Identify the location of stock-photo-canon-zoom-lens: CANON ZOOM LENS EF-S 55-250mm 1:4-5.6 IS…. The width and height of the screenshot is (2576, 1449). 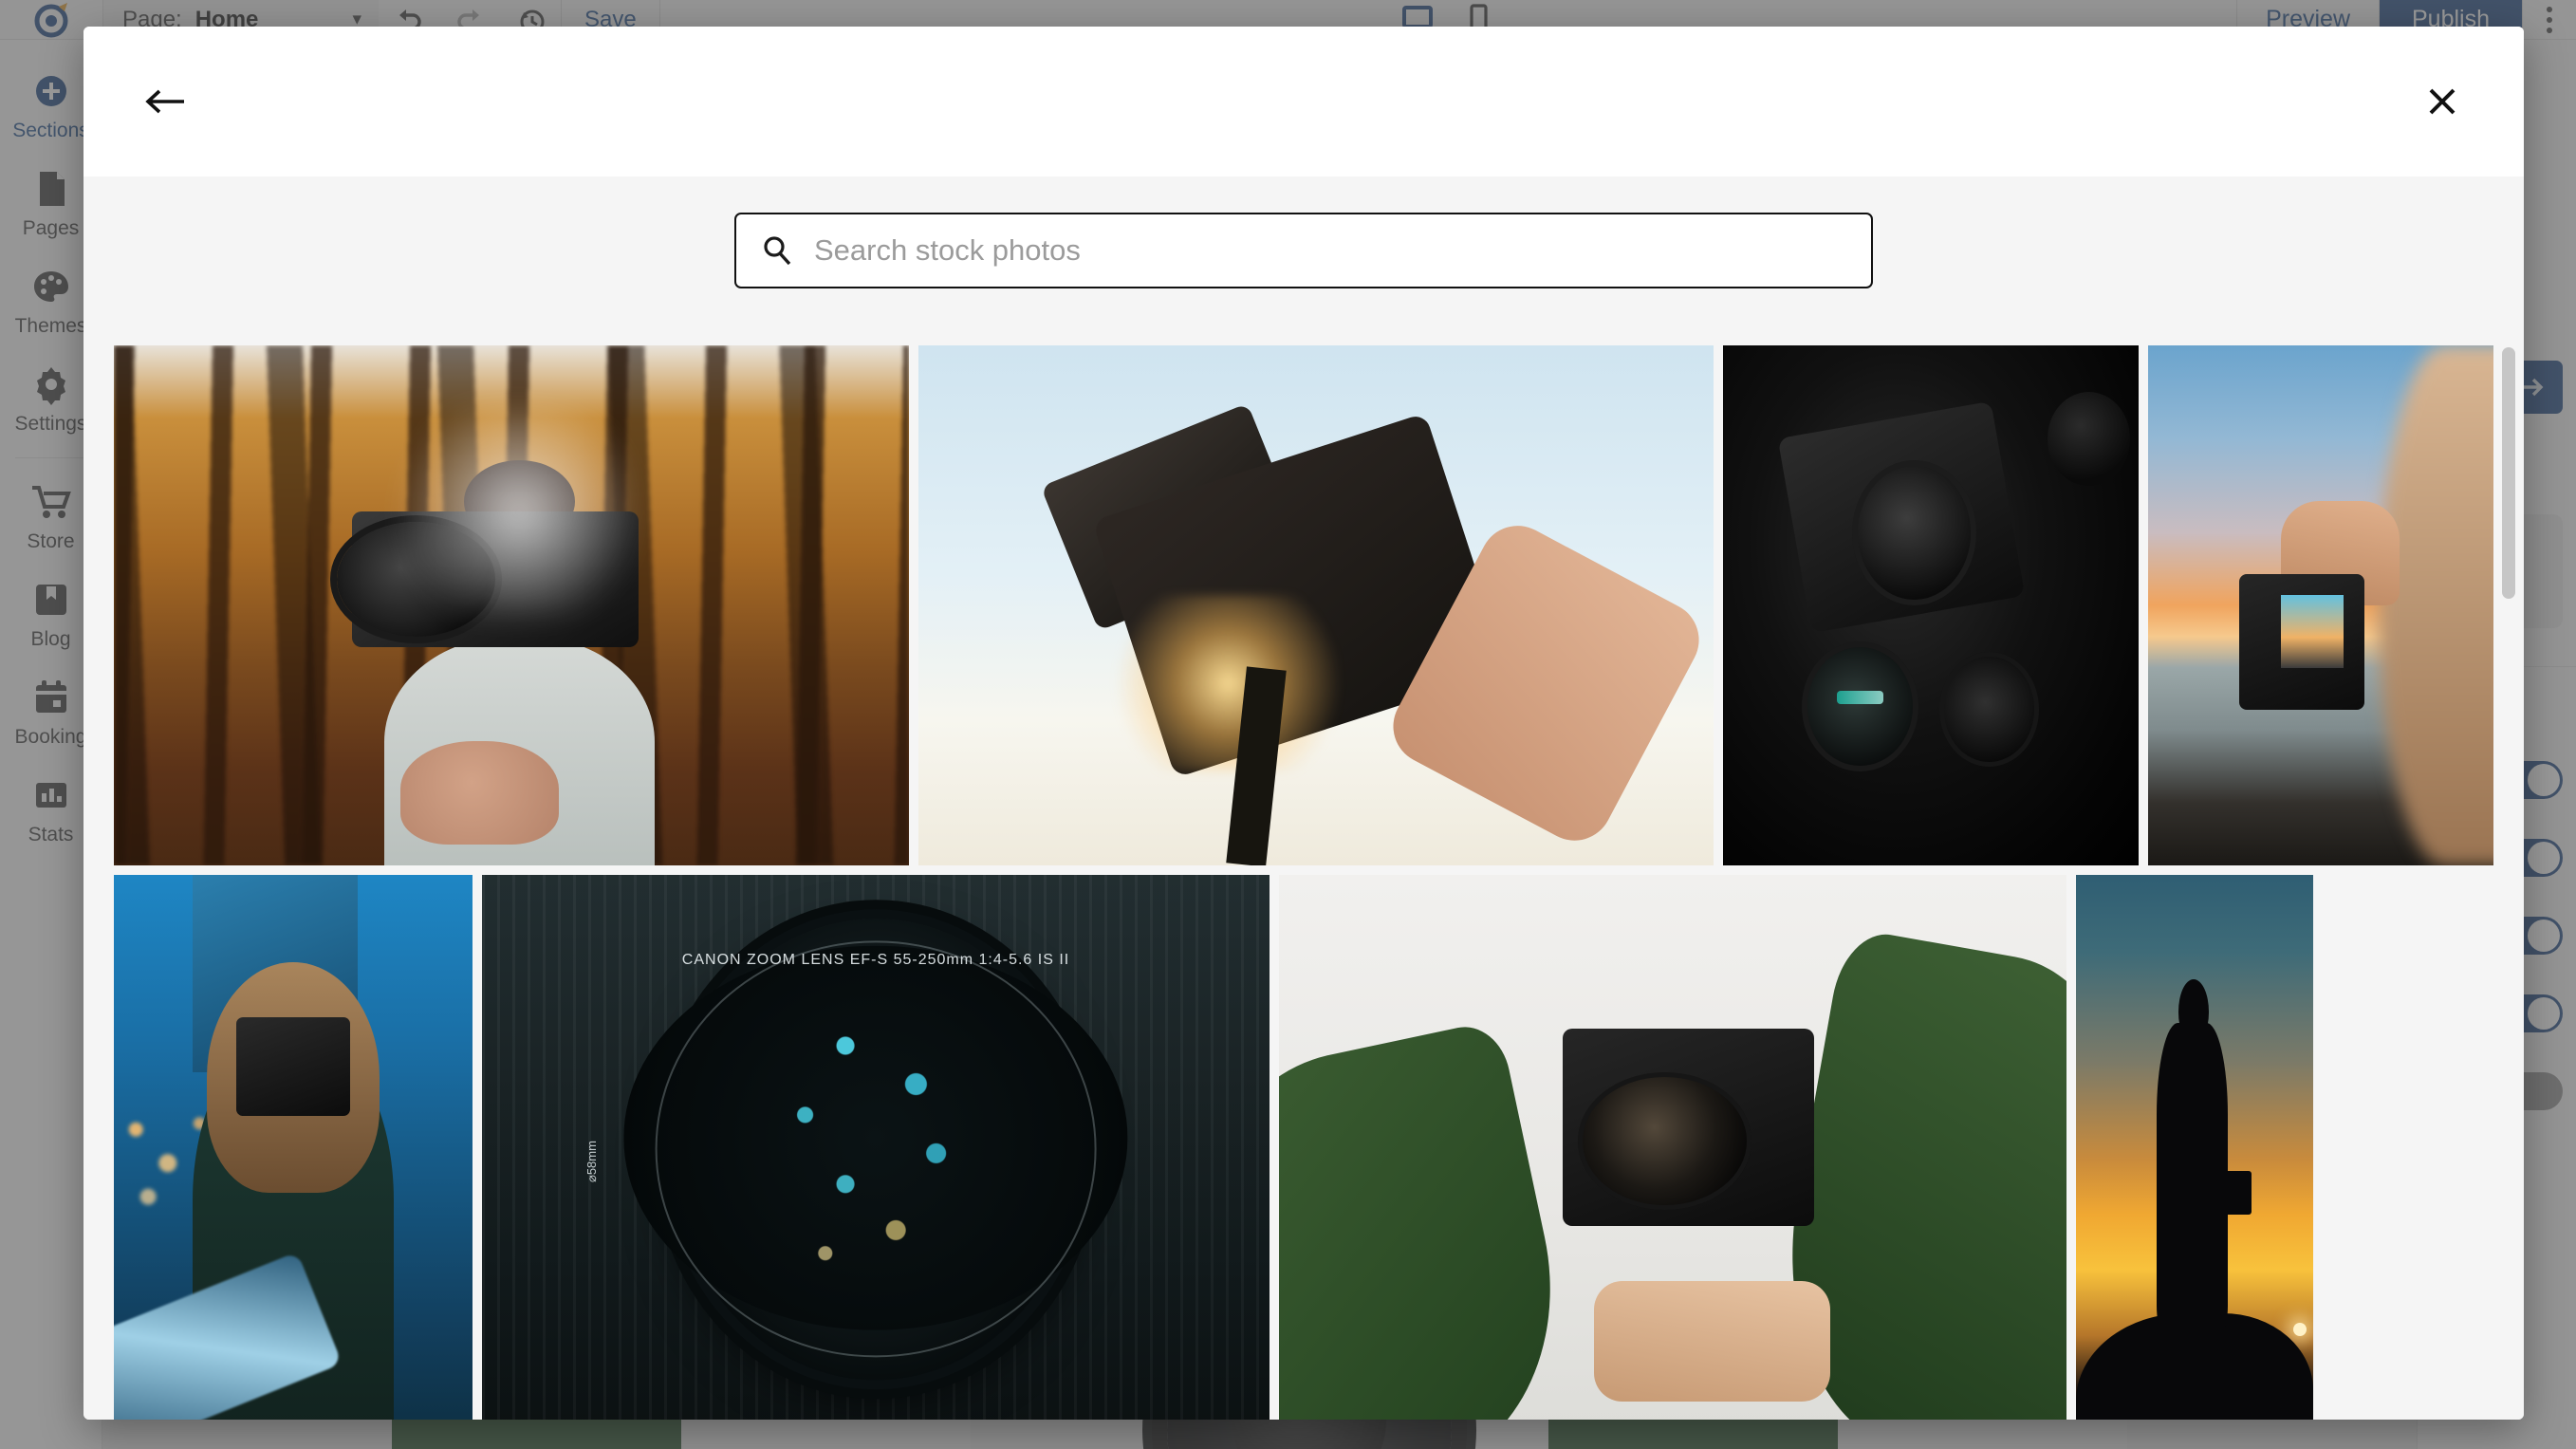
(875, 1147).